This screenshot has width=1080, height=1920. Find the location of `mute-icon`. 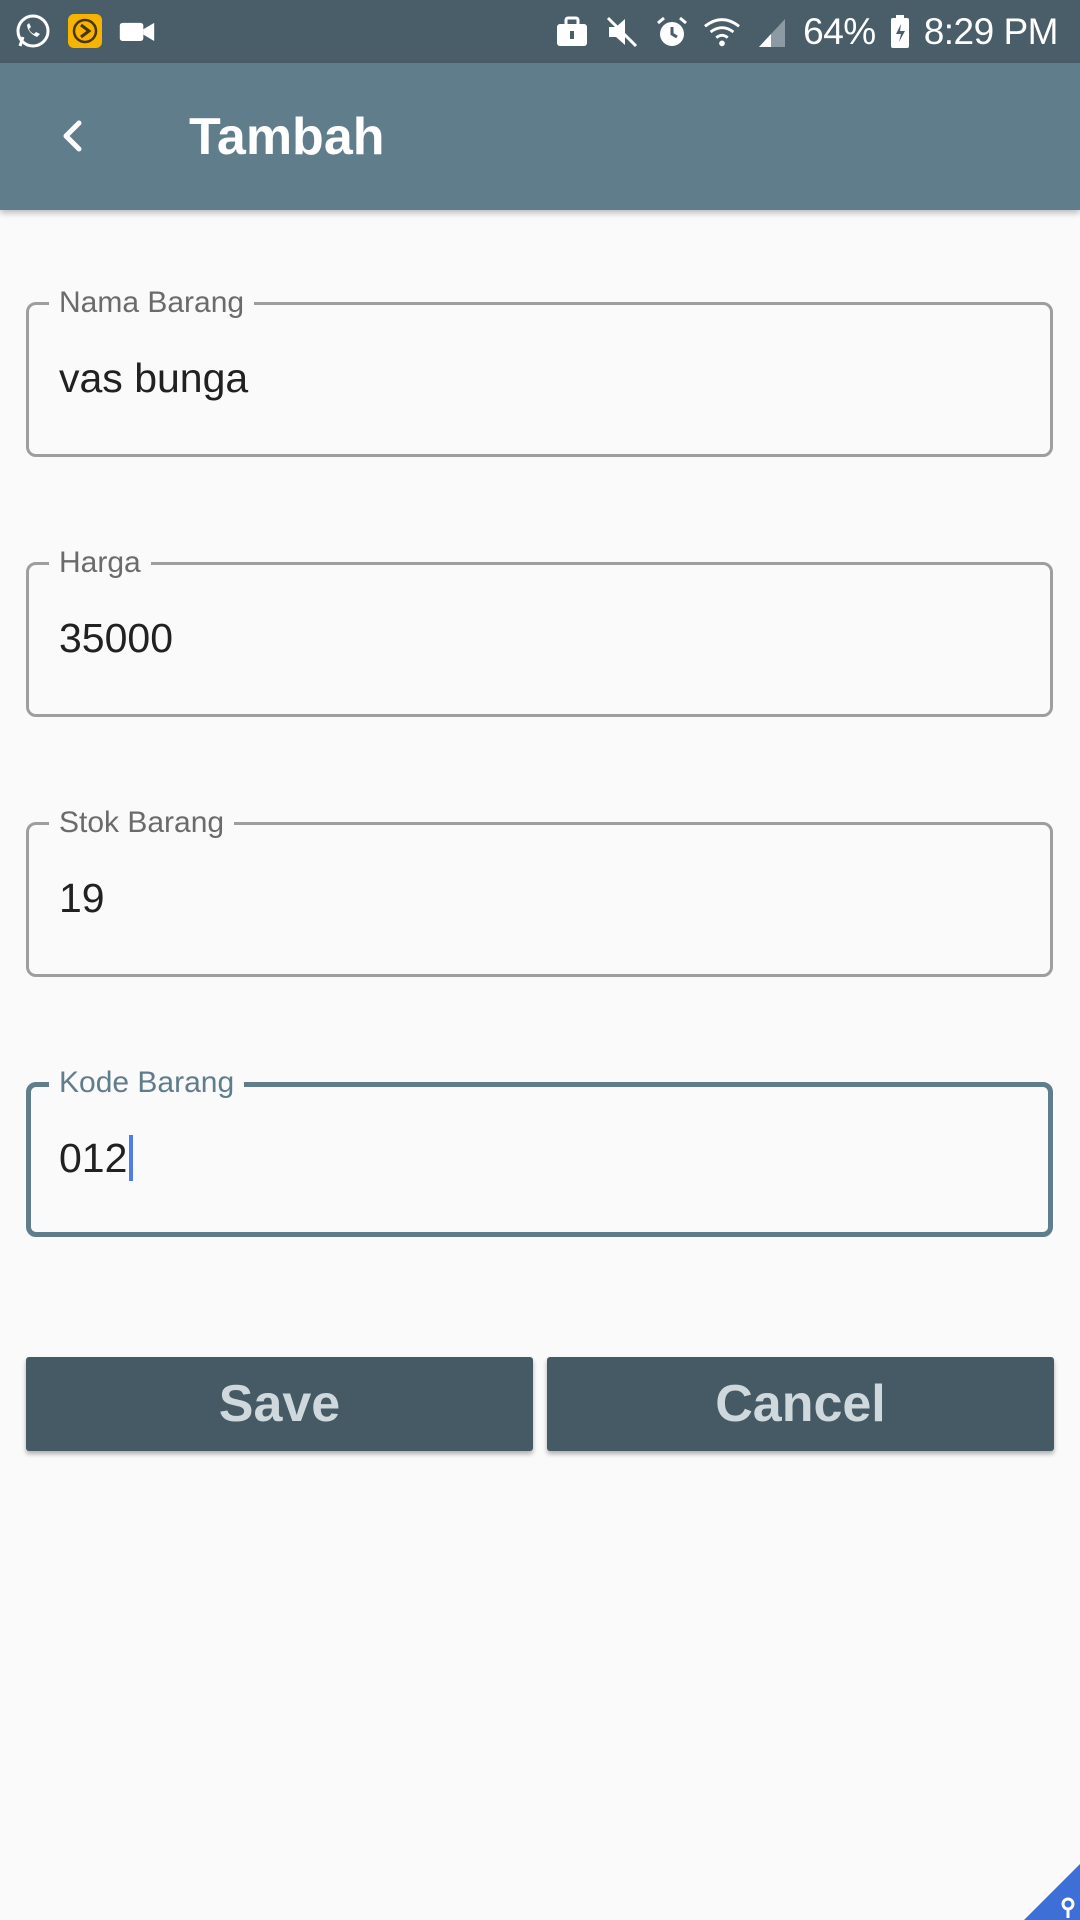

mute-icon is located at coordinates (622, 32).